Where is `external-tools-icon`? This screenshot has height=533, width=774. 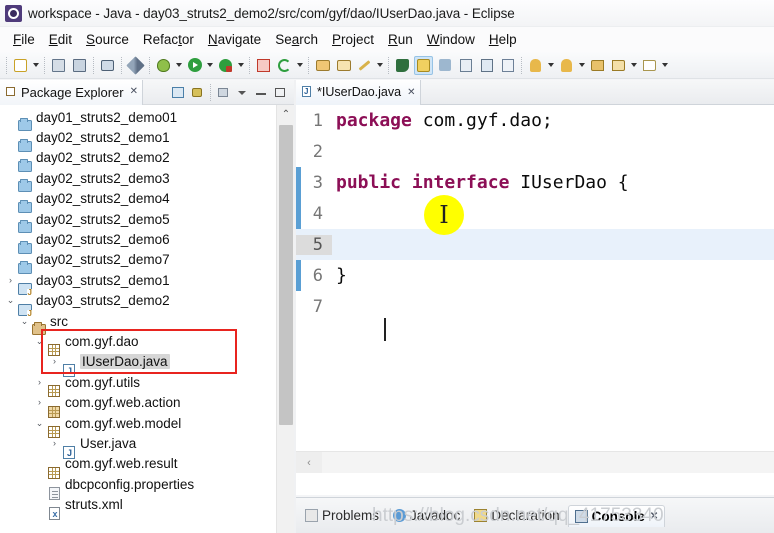 external-tools-icon is located at coordinates (225, 65).